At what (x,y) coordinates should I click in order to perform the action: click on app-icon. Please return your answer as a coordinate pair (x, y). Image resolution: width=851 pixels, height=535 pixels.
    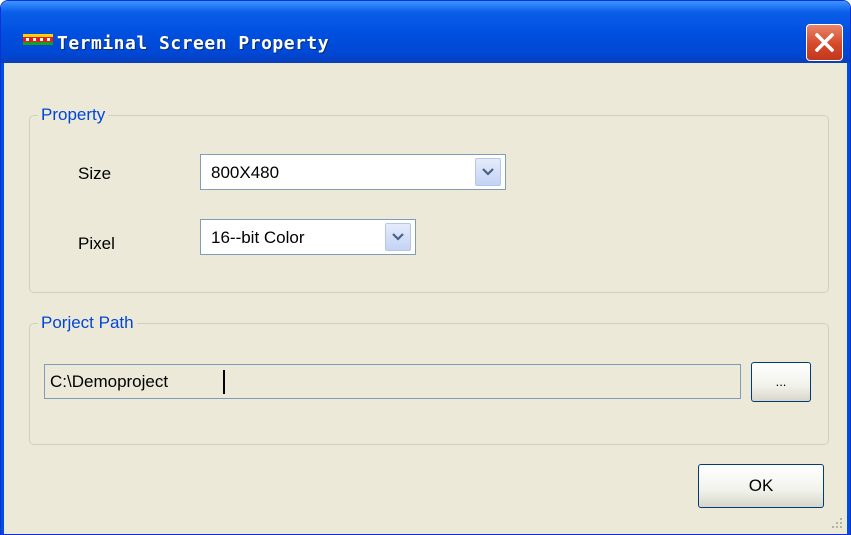
    Looking at the image, I should click on (38, 39).